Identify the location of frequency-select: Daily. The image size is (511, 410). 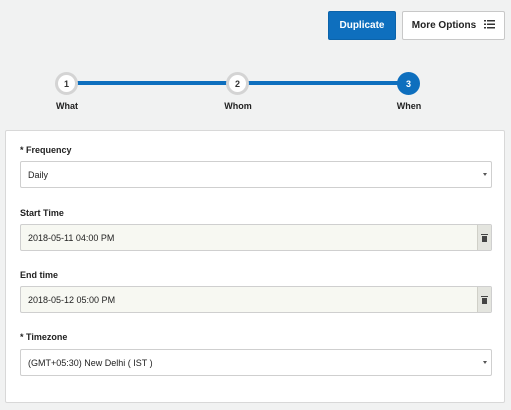
(256, 174).